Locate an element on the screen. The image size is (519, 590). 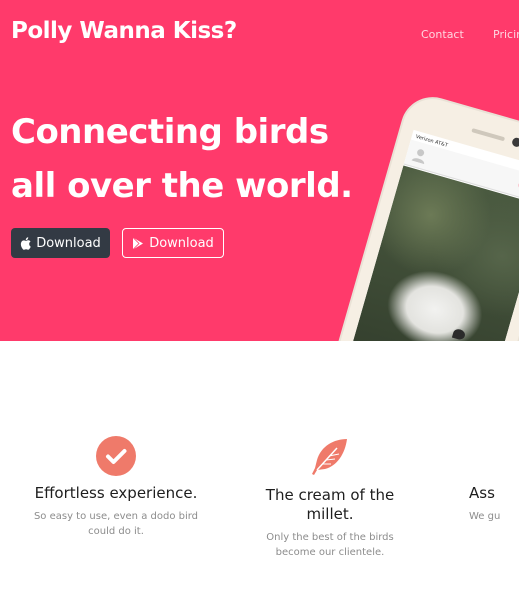
feature-title: Ass is located at coordinates (482, 493).